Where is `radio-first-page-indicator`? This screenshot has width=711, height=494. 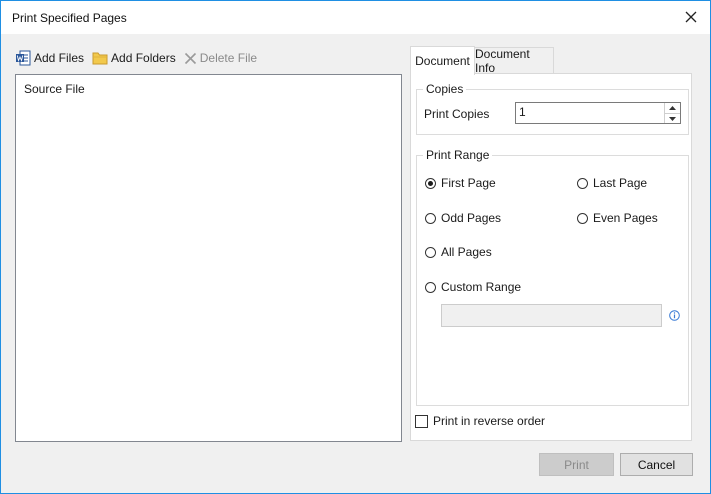
radio-first-page-indicator is located at coordinates (430, 183).